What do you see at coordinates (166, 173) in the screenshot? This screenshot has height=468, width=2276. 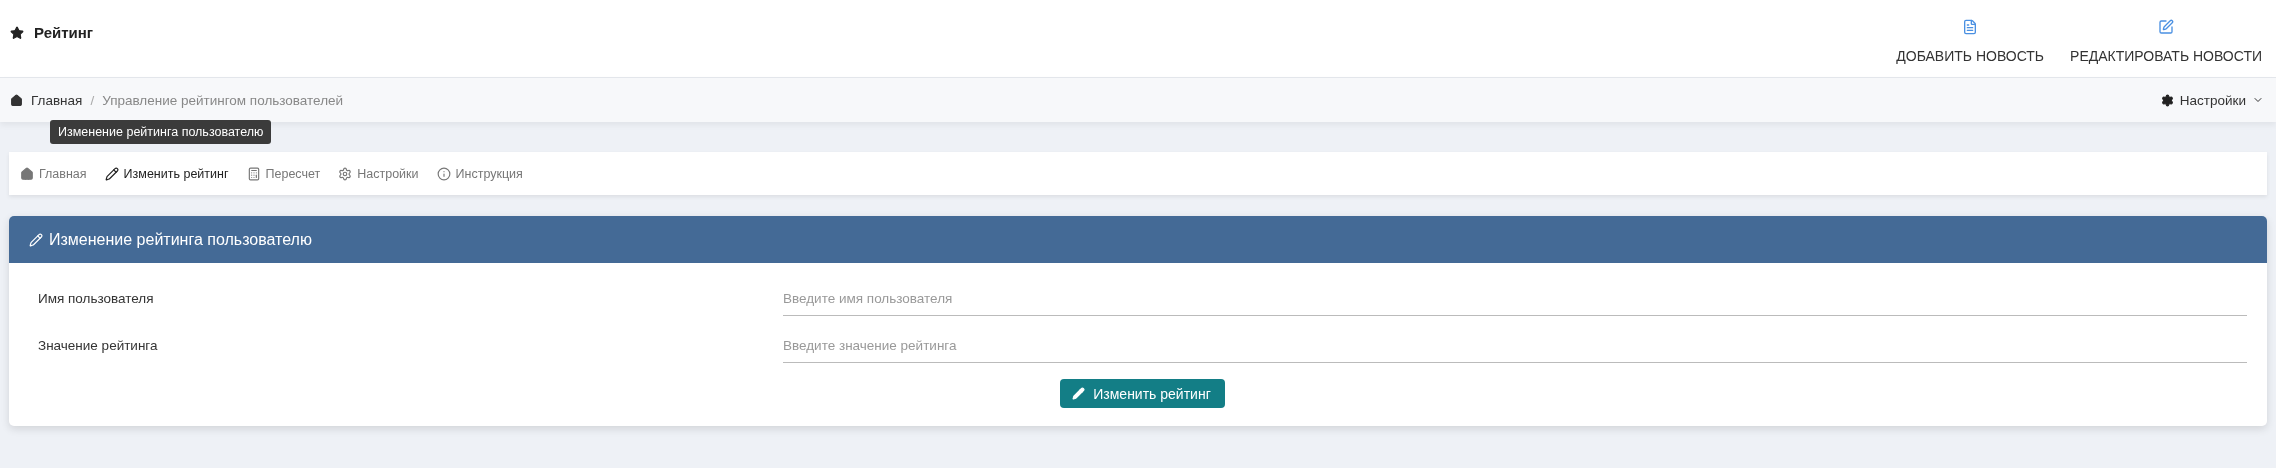 I see `toolbar-link: Изменить рейтинг` at bounding box center [166, 173].